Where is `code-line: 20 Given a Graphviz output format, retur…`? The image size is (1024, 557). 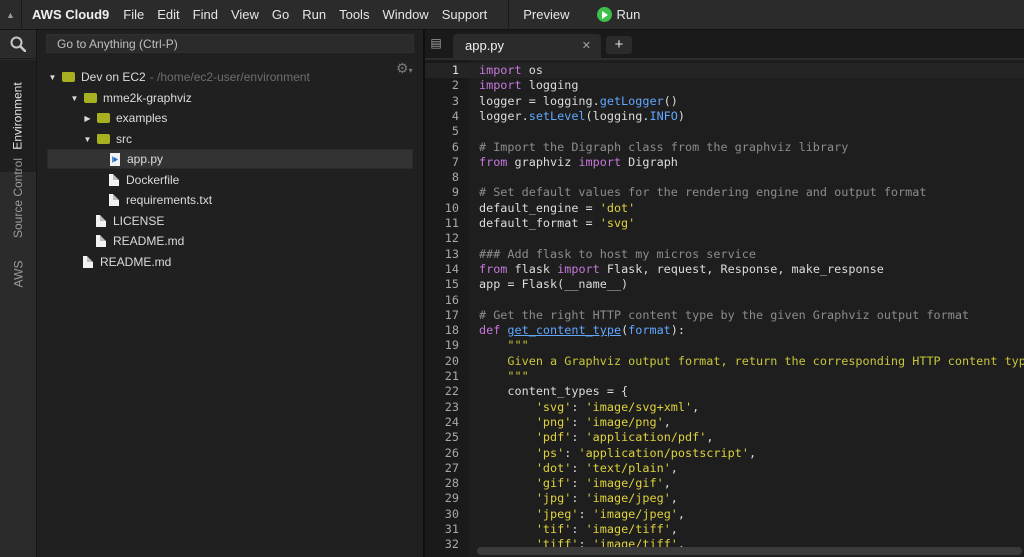
code-line: 20 Given a Graphviz output format, retur… is located at coordinates (724, 361).